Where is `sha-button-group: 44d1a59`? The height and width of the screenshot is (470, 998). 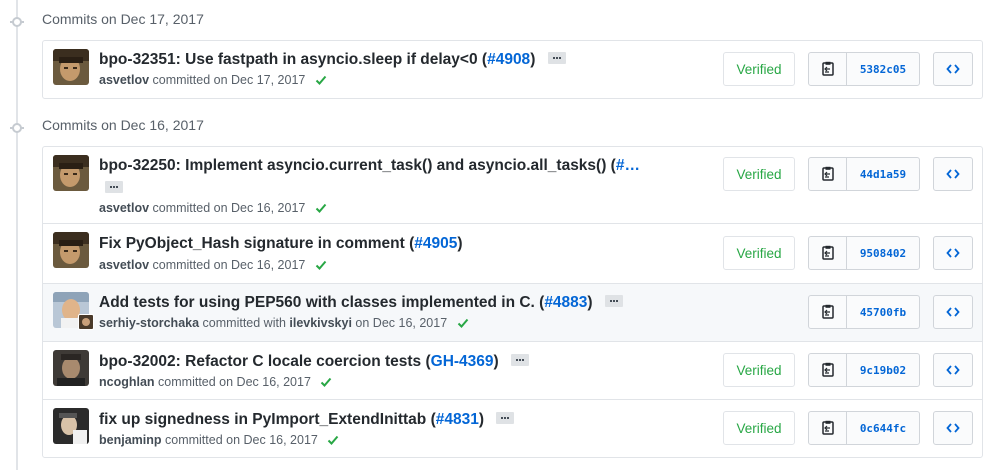
sha-button-group: 44d1a59 is located at coordinates (864, 174).